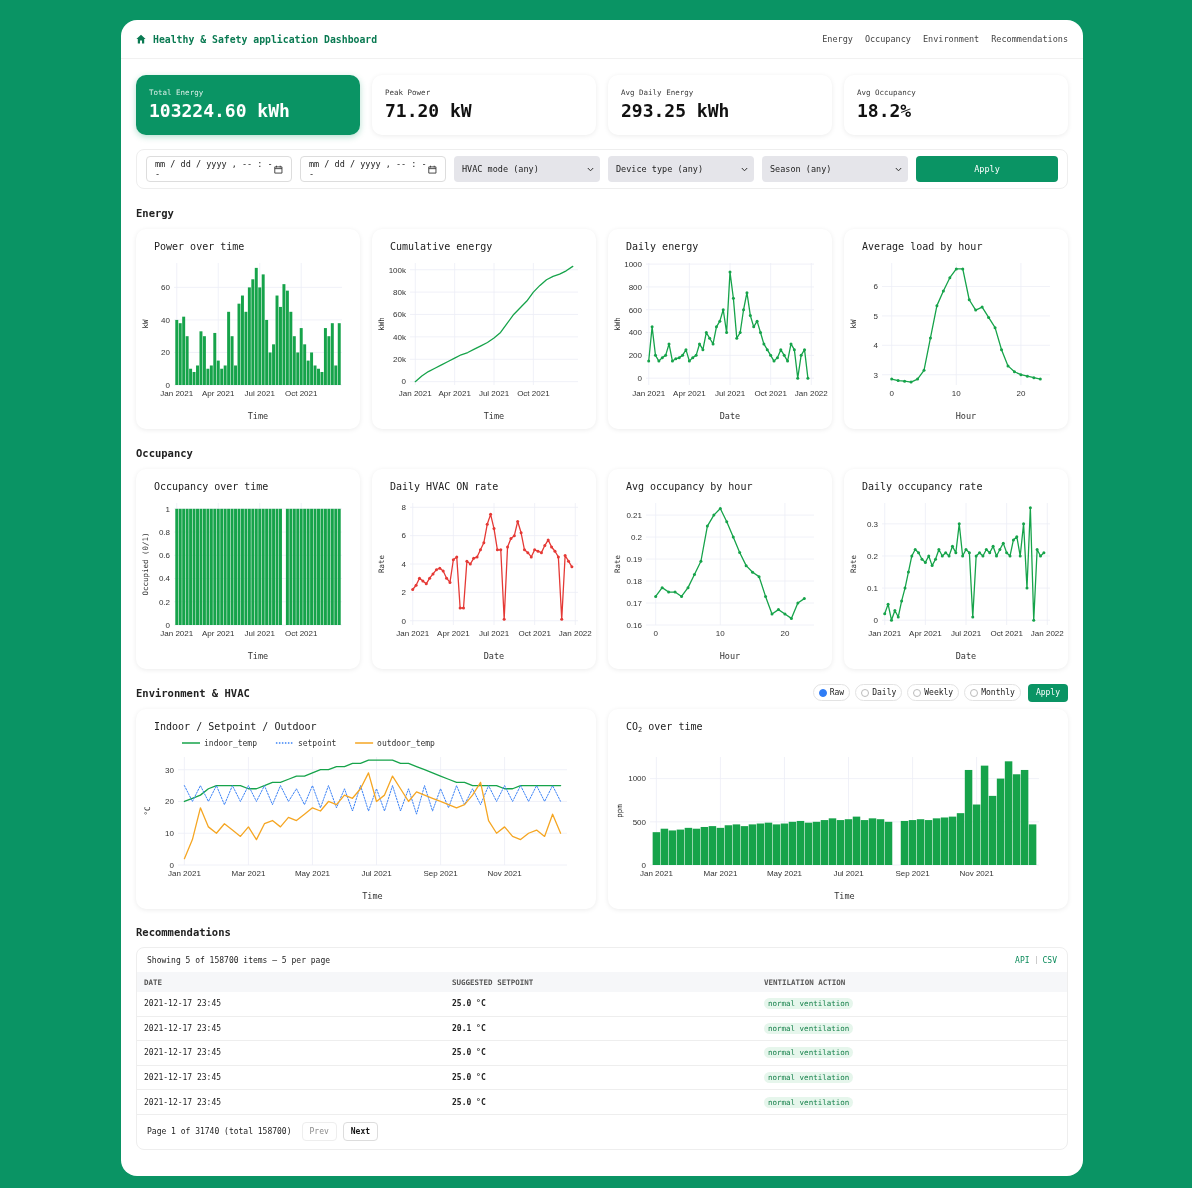  What do you see at coordinates (951, 39) in the screenshot?
I see `nav-link: Environment` at bounding box center [951, 39].